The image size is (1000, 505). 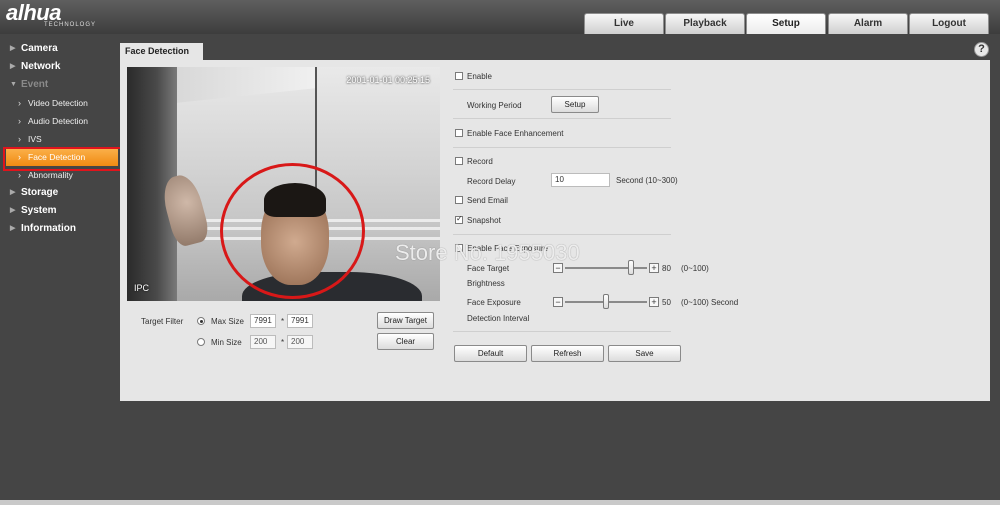 I want to click on send-email-checkbox, so click(x=459, y=200).